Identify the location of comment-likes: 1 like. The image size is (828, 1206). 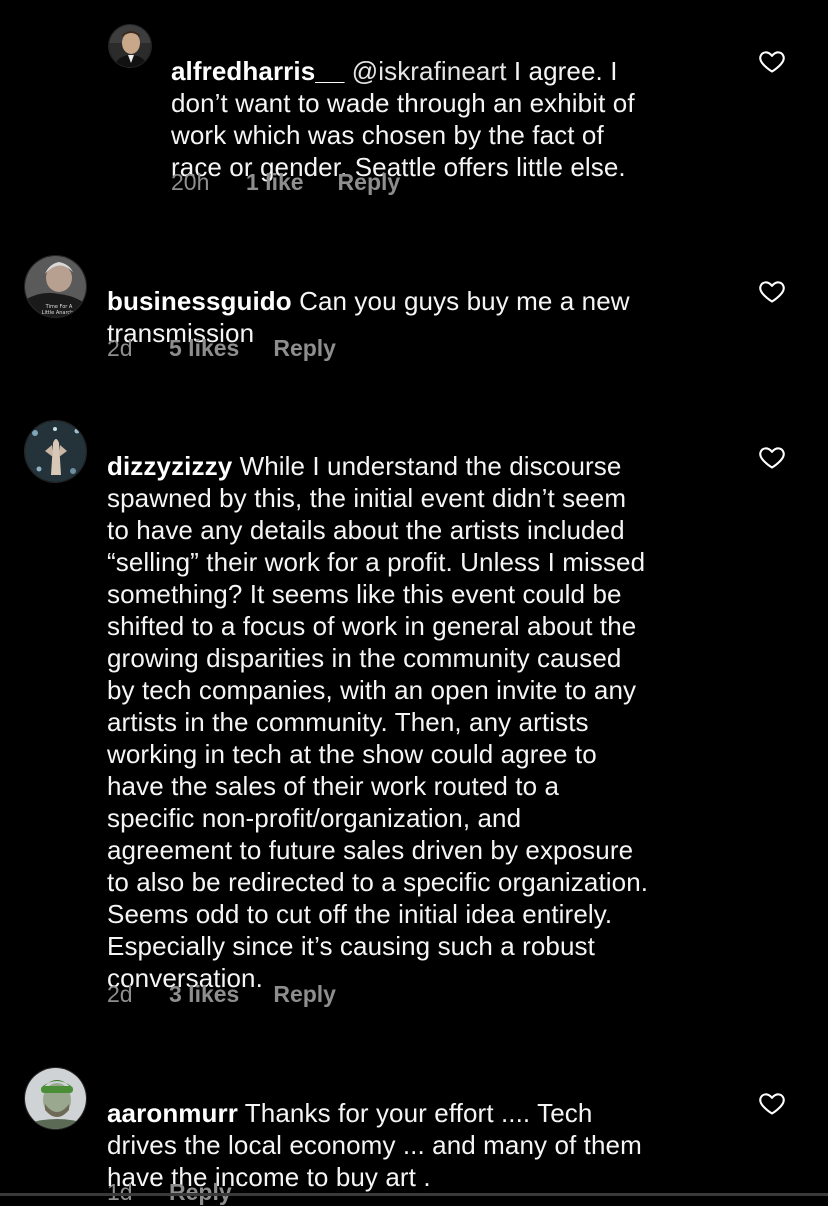
(275, 182).